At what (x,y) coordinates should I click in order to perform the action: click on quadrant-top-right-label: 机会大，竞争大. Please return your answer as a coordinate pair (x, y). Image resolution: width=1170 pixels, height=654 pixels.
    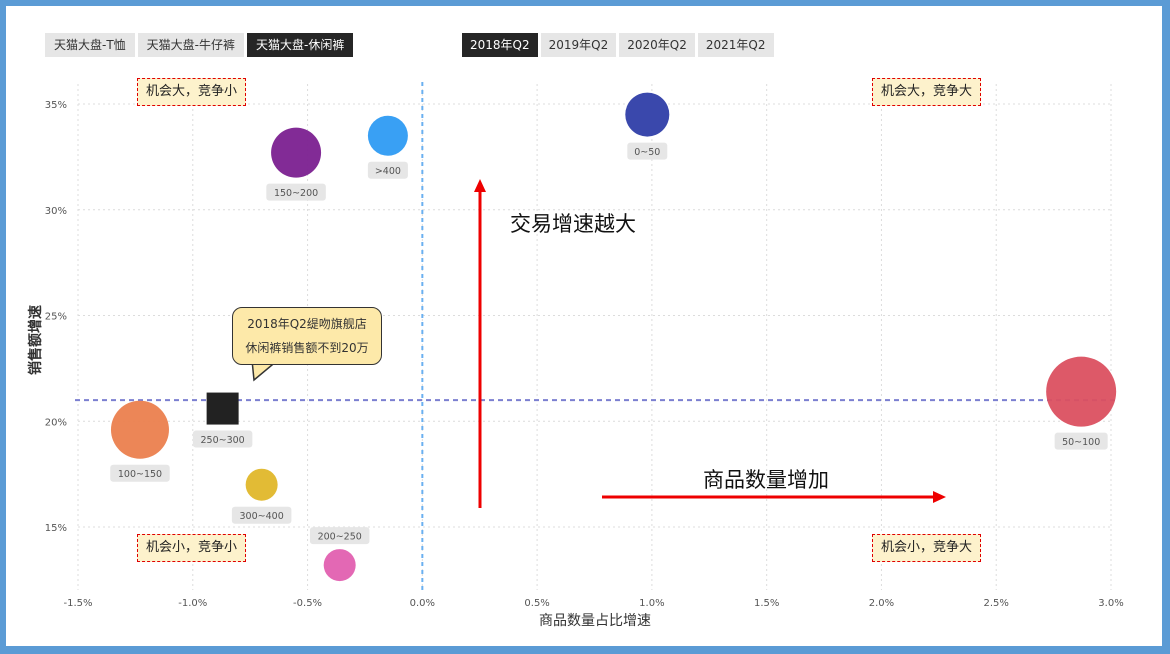
    Looking at the image, I should click on (927, 92).